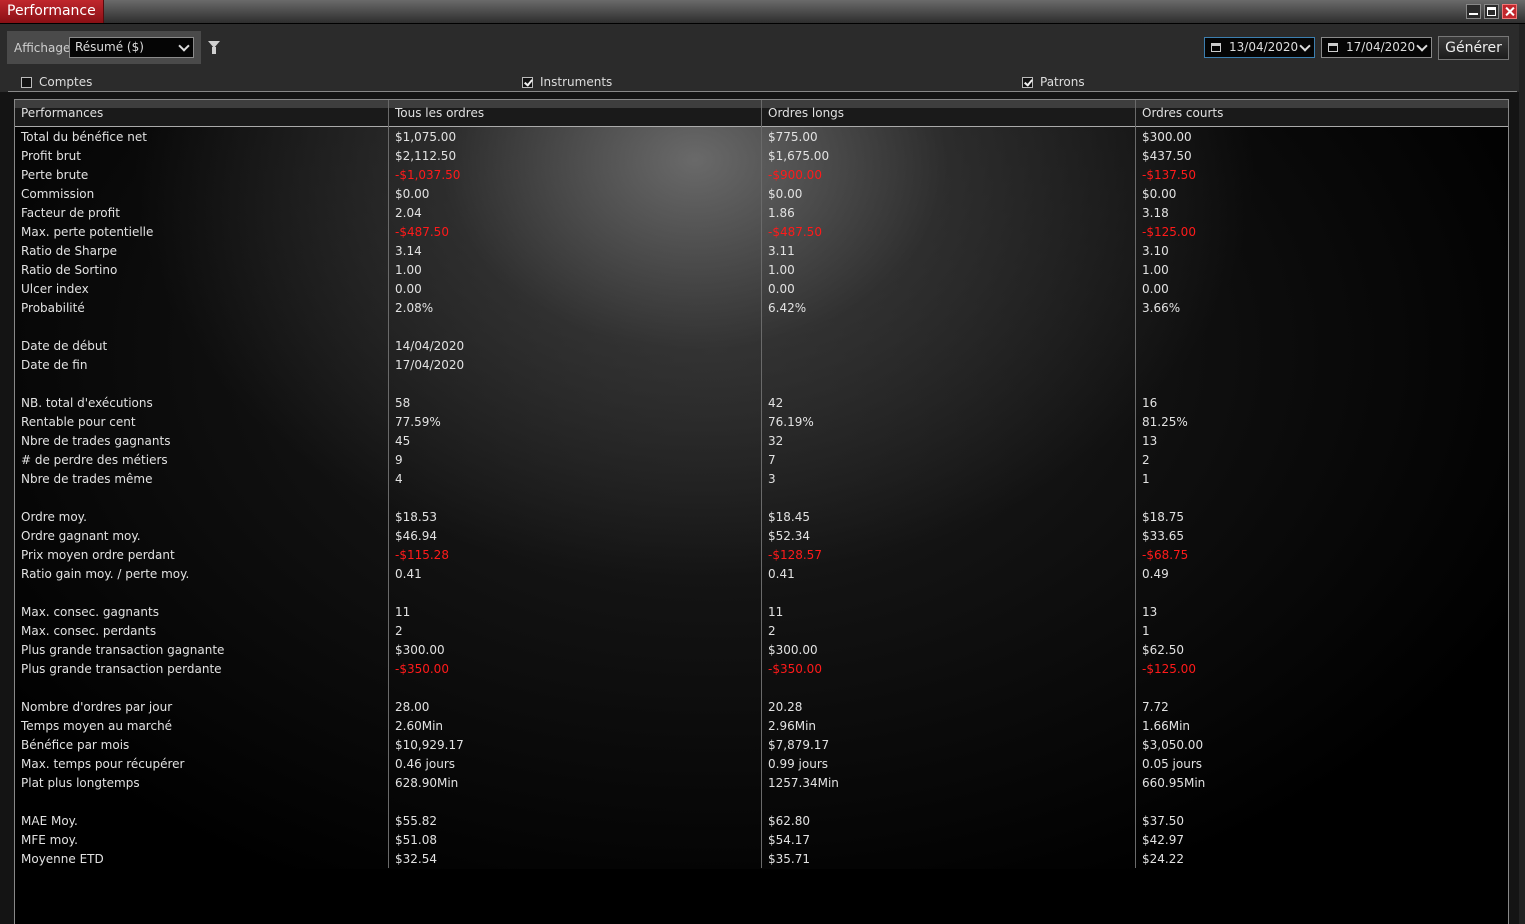 This screenshot has width=1525, height=924. I want to click on generate-button: Générer, so click(1473, 48).